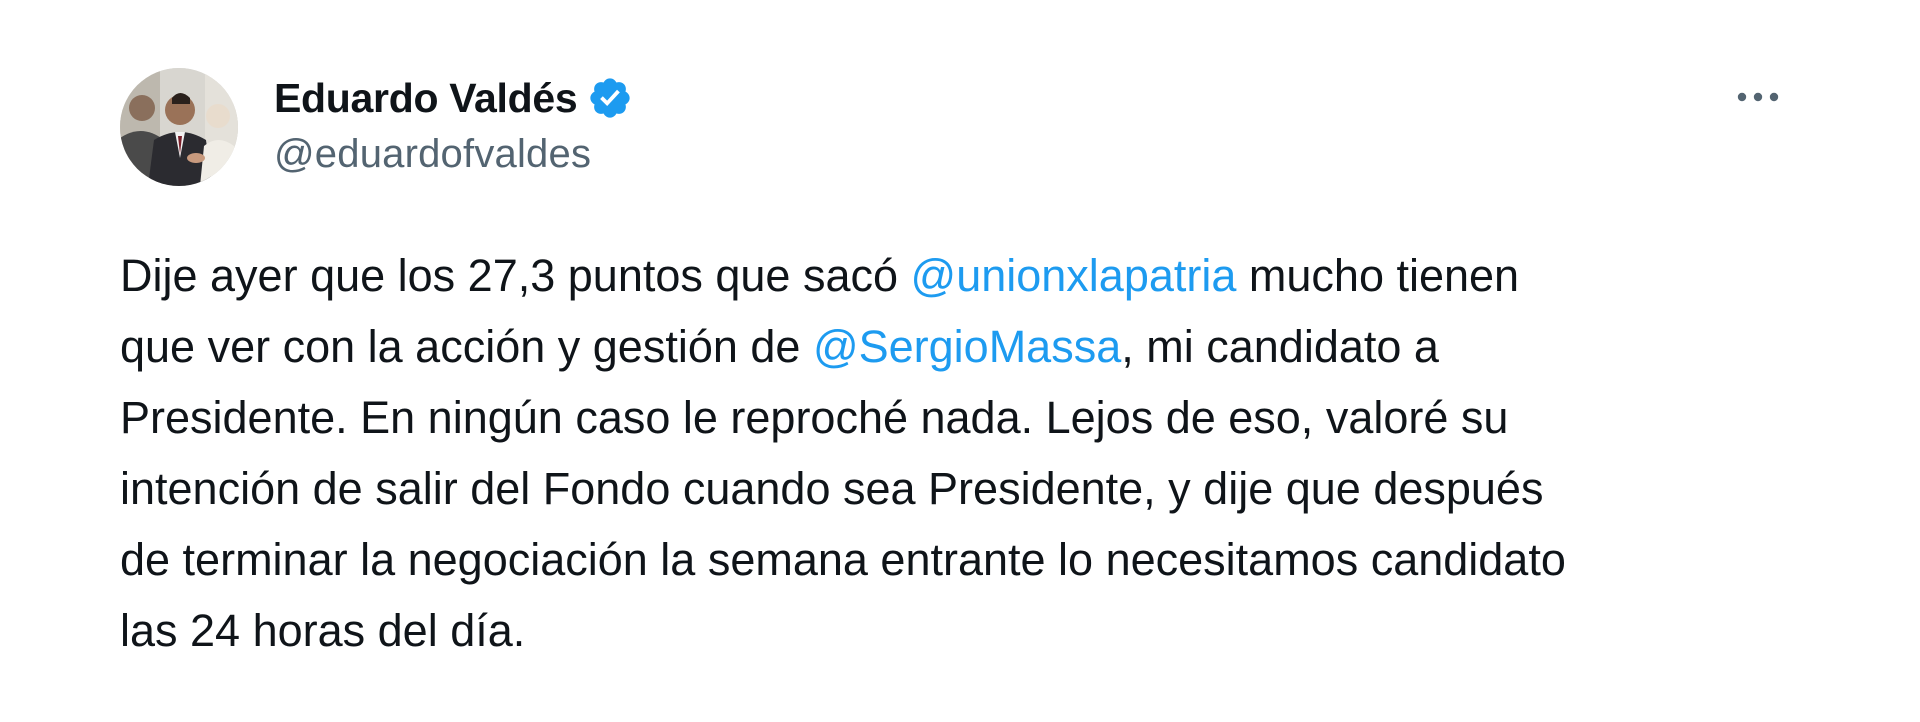 The width and height of the screenshot is (1920, 722). I want to click on author-info: Eduardo Valdés @eduardofvaldes, so click(453, 124).